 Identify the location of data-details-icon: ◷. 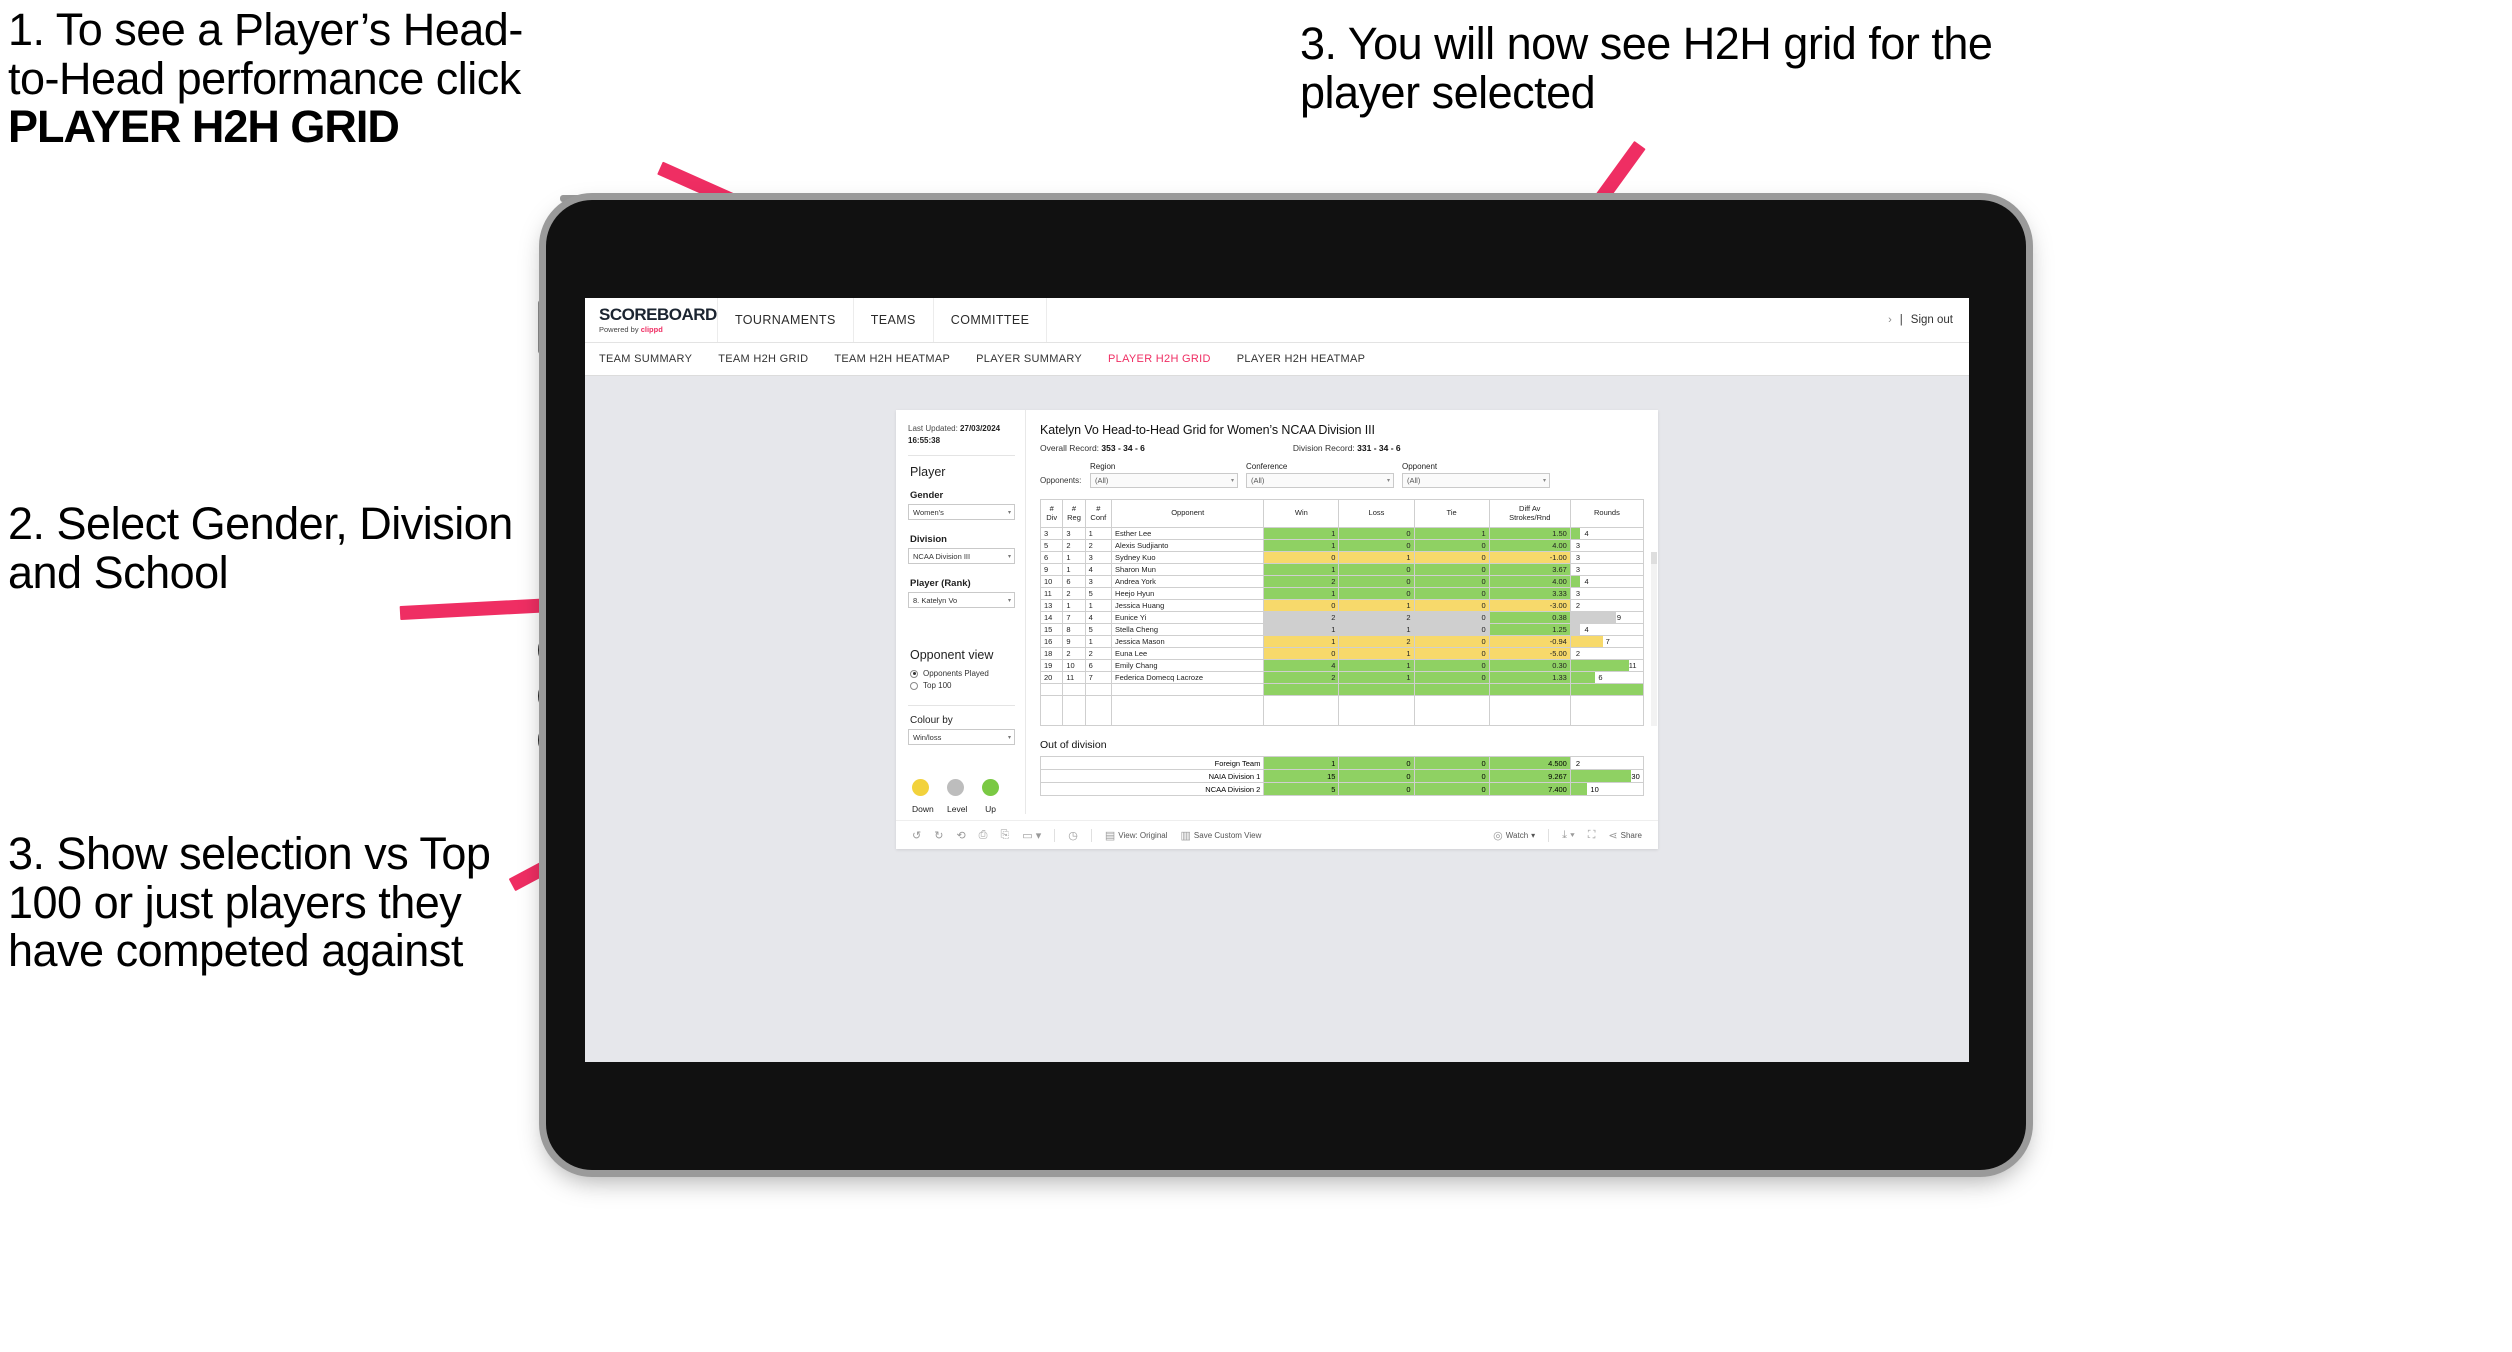
(1073, 835).